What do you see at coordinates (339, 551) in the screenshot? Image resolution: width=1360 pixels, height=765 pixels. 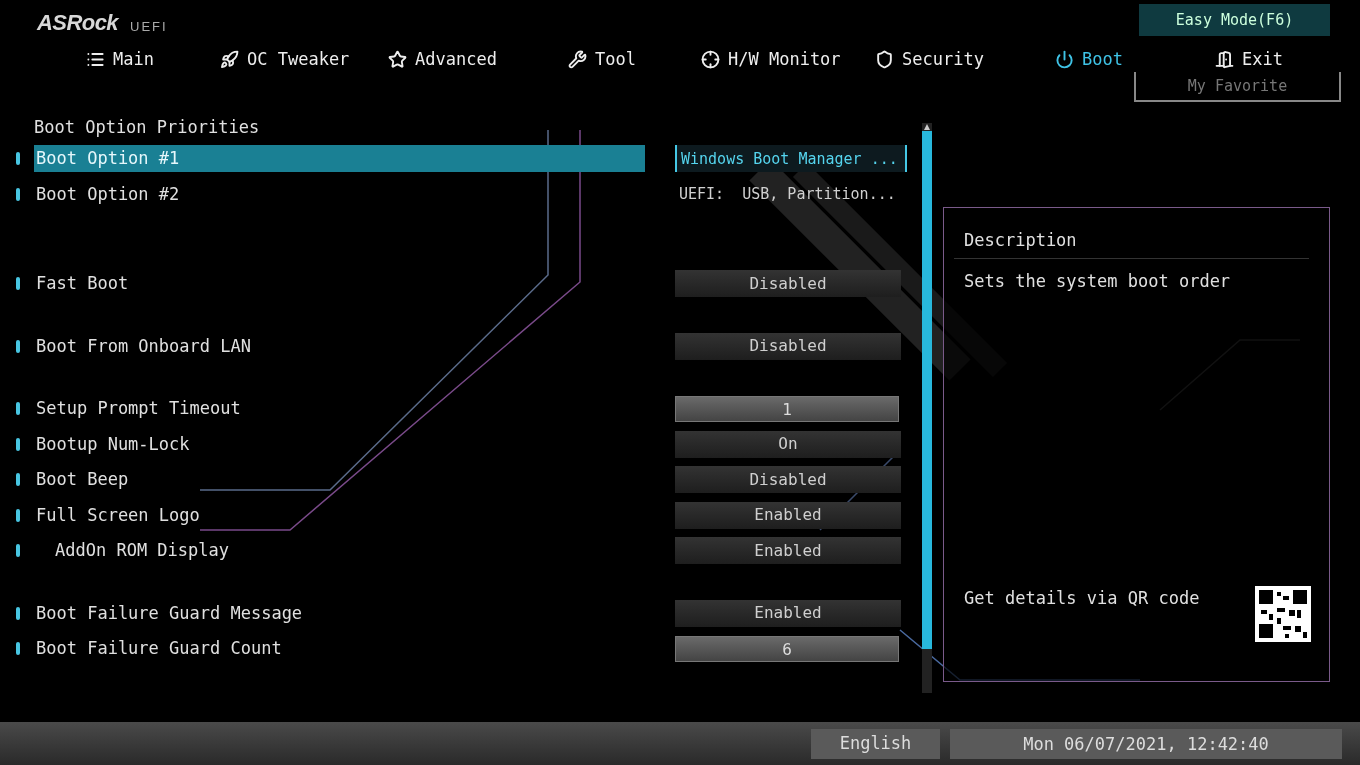 I see `setting-label: AddOn ROM Display` at bounding box center [339, 551].